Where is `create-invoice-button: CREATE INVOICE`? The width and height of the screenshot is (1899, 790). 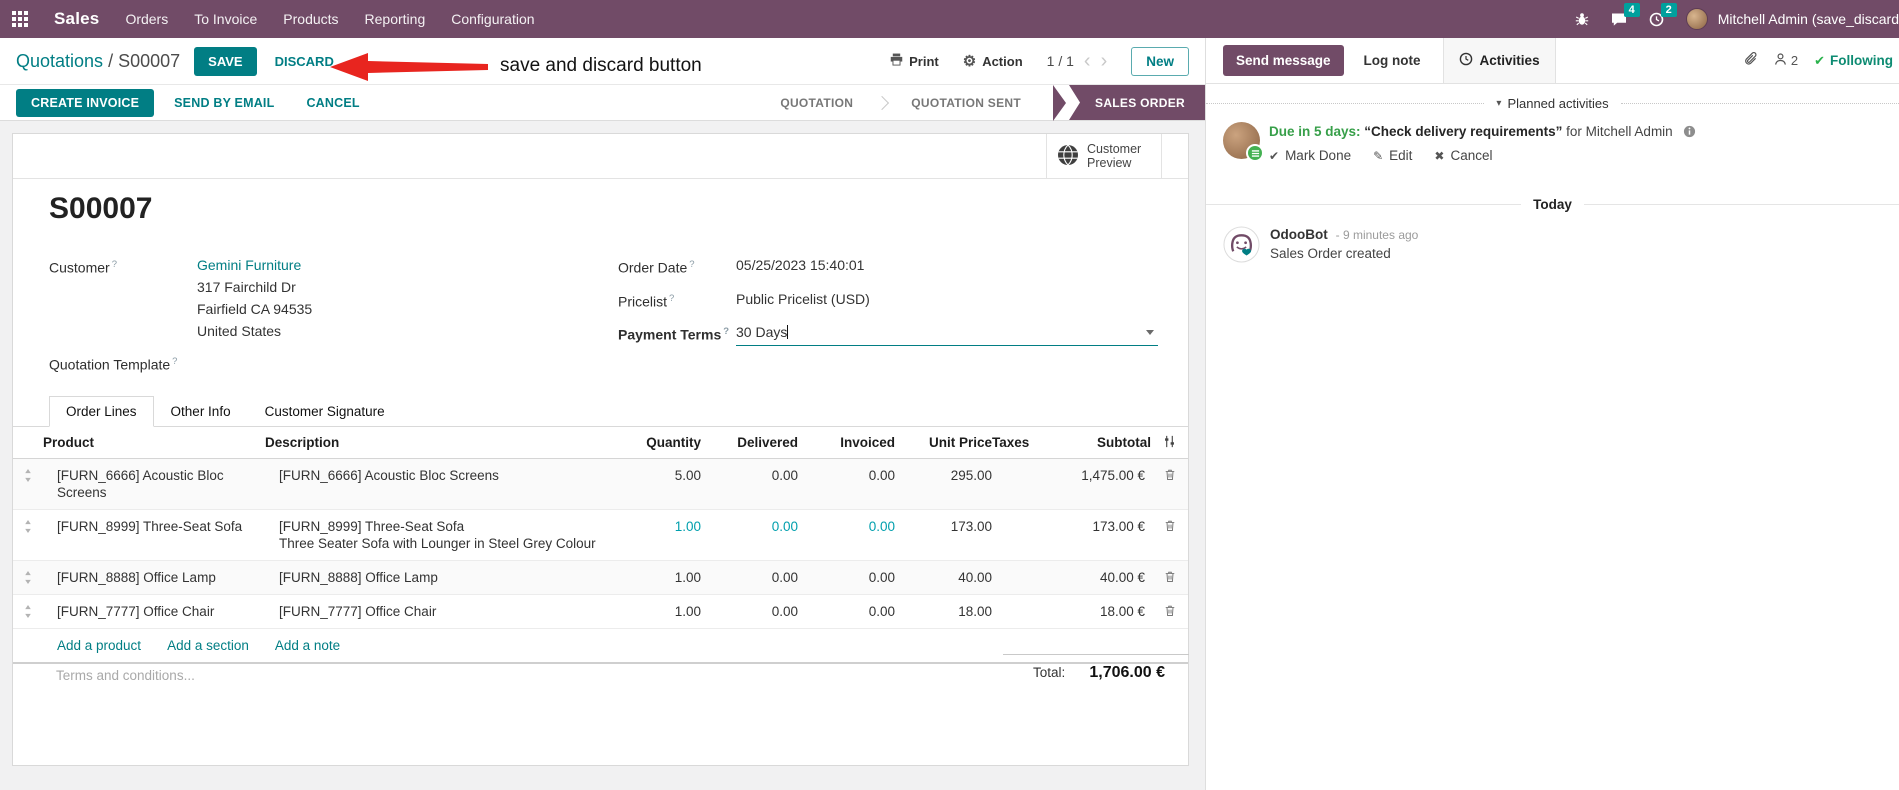
create-invoice-button: CREATE INVOICE is located at coordinates (85, 102).